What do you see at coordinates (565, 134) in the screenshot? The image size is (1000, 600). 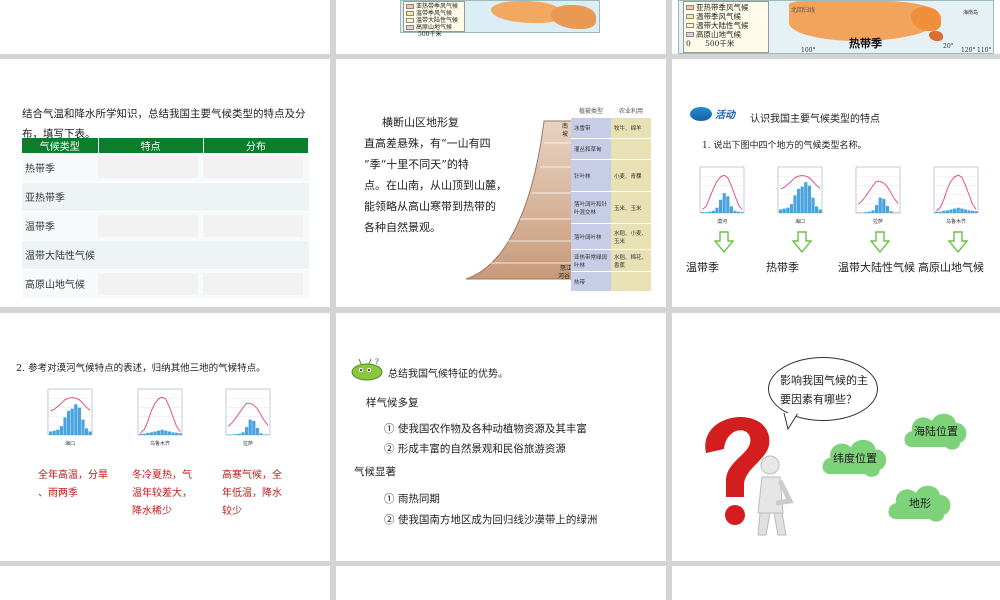 I see `slope-top-label-2: 坡` at bounding box center [565, 134].